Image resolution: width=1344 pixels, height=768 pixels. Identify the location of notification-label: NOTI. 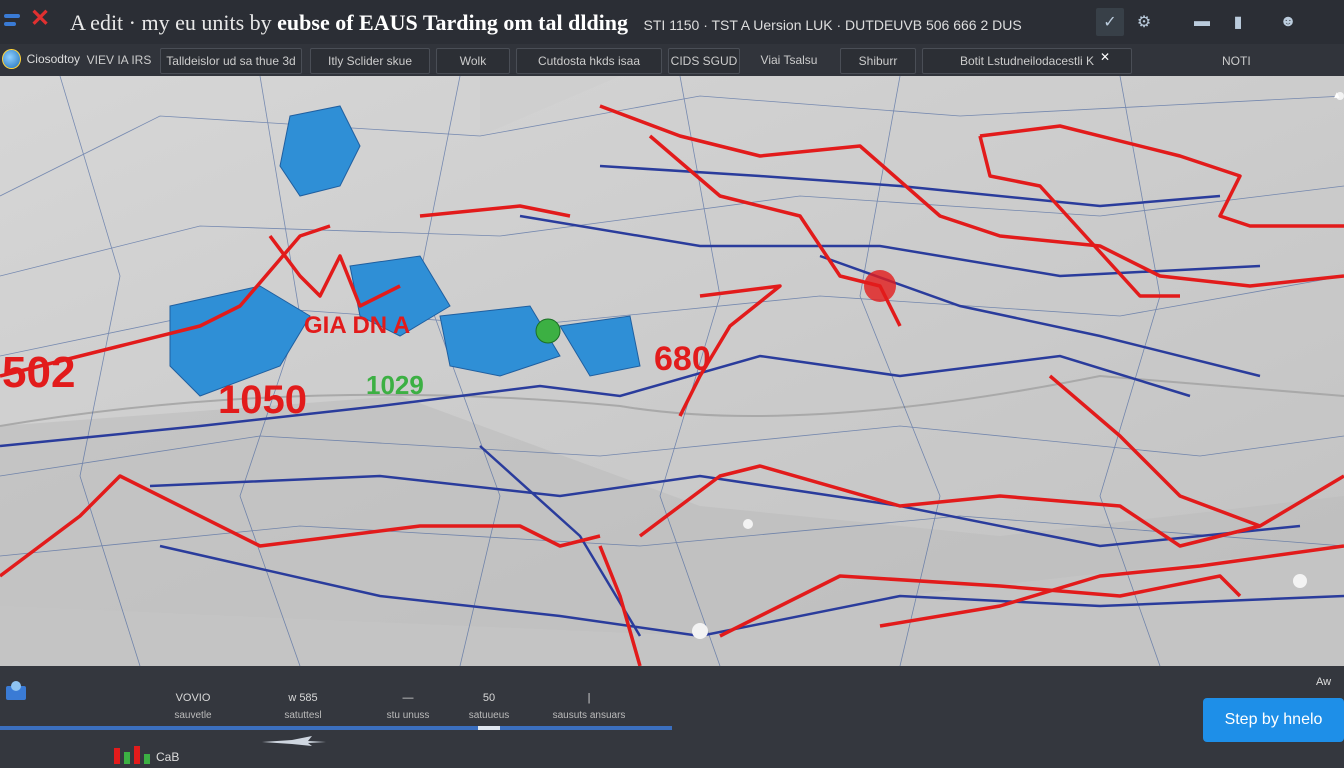
(1236, 61).